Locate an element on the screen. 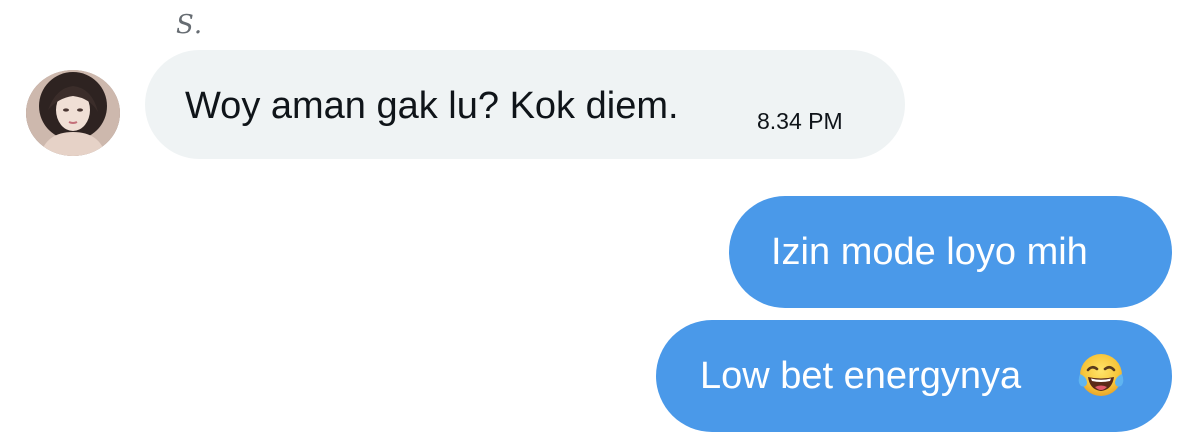  outgoing-message-bubble: Low bet energynya is located at coordinates (914, 376).